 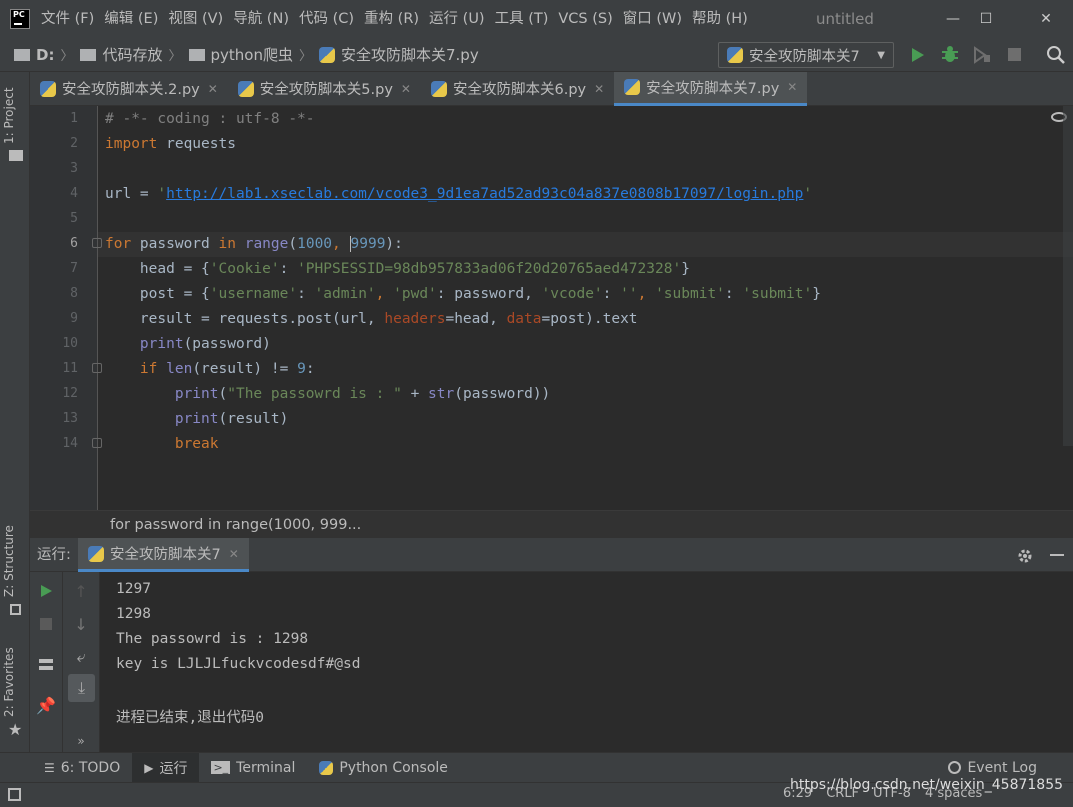 I want to click on tab-label: 安全攻防脚本关7.py, so click(x=713, y=88).